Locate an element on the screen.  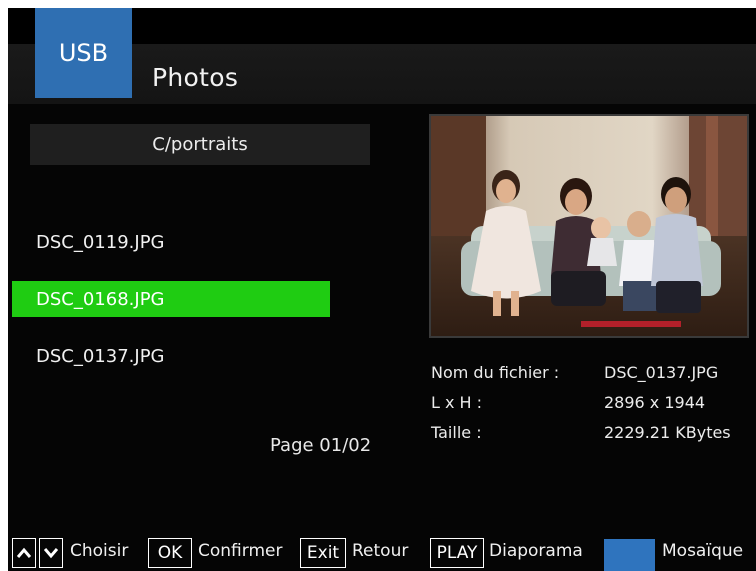
file-item-label: DSC_0137.JPG is located at coordinates (100, 356).